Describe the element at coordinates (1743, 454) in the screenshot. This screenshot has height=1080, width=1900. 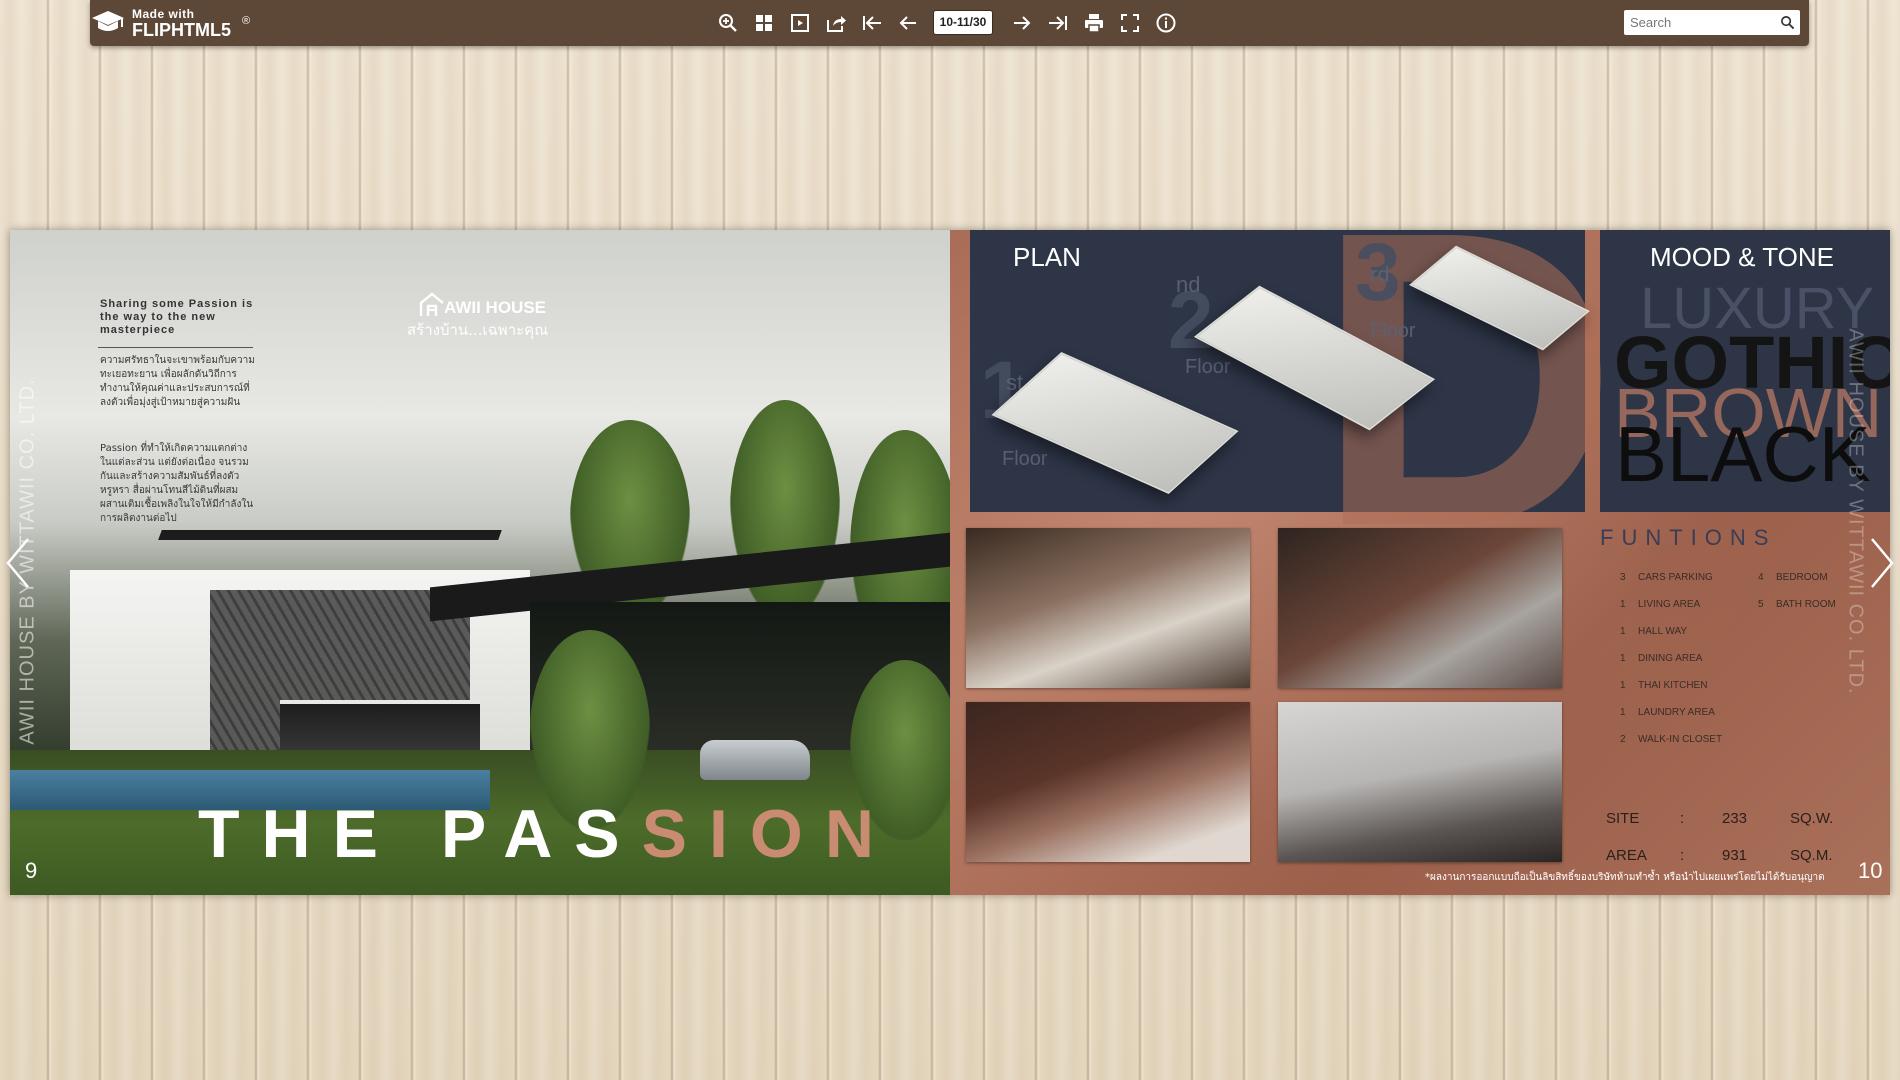
I see `mood-word-black: BLACK` at that location.